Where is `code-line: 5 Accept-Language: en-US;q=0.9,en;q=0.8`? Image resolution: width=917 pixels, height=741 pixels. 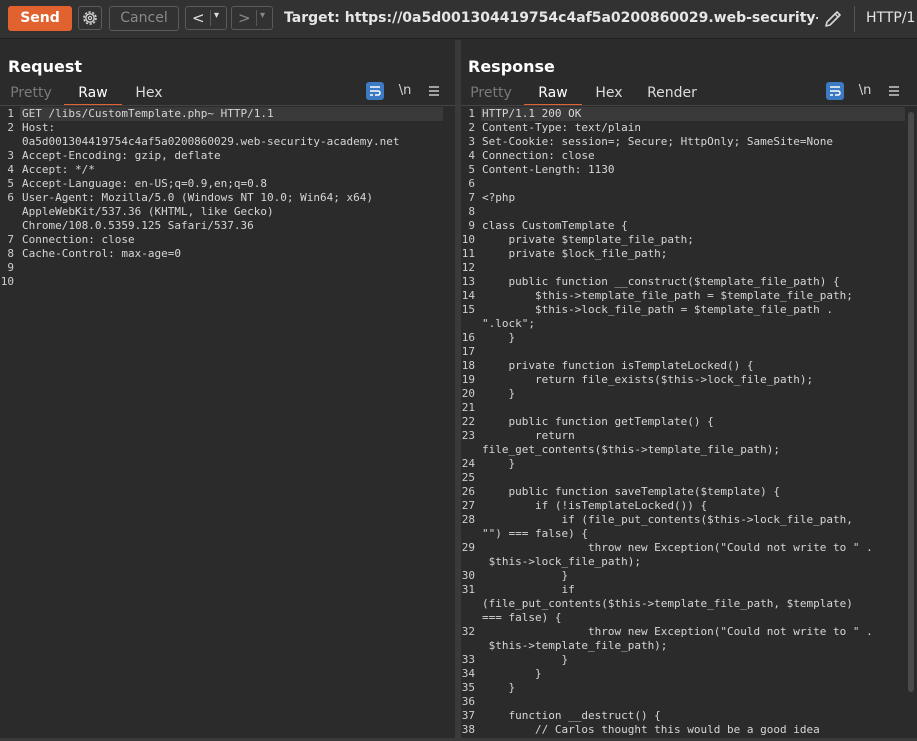 code-line: 5 Accept-Language: en-US;q=0.9,en;q=0.8 is located at coordinates (227, 184).